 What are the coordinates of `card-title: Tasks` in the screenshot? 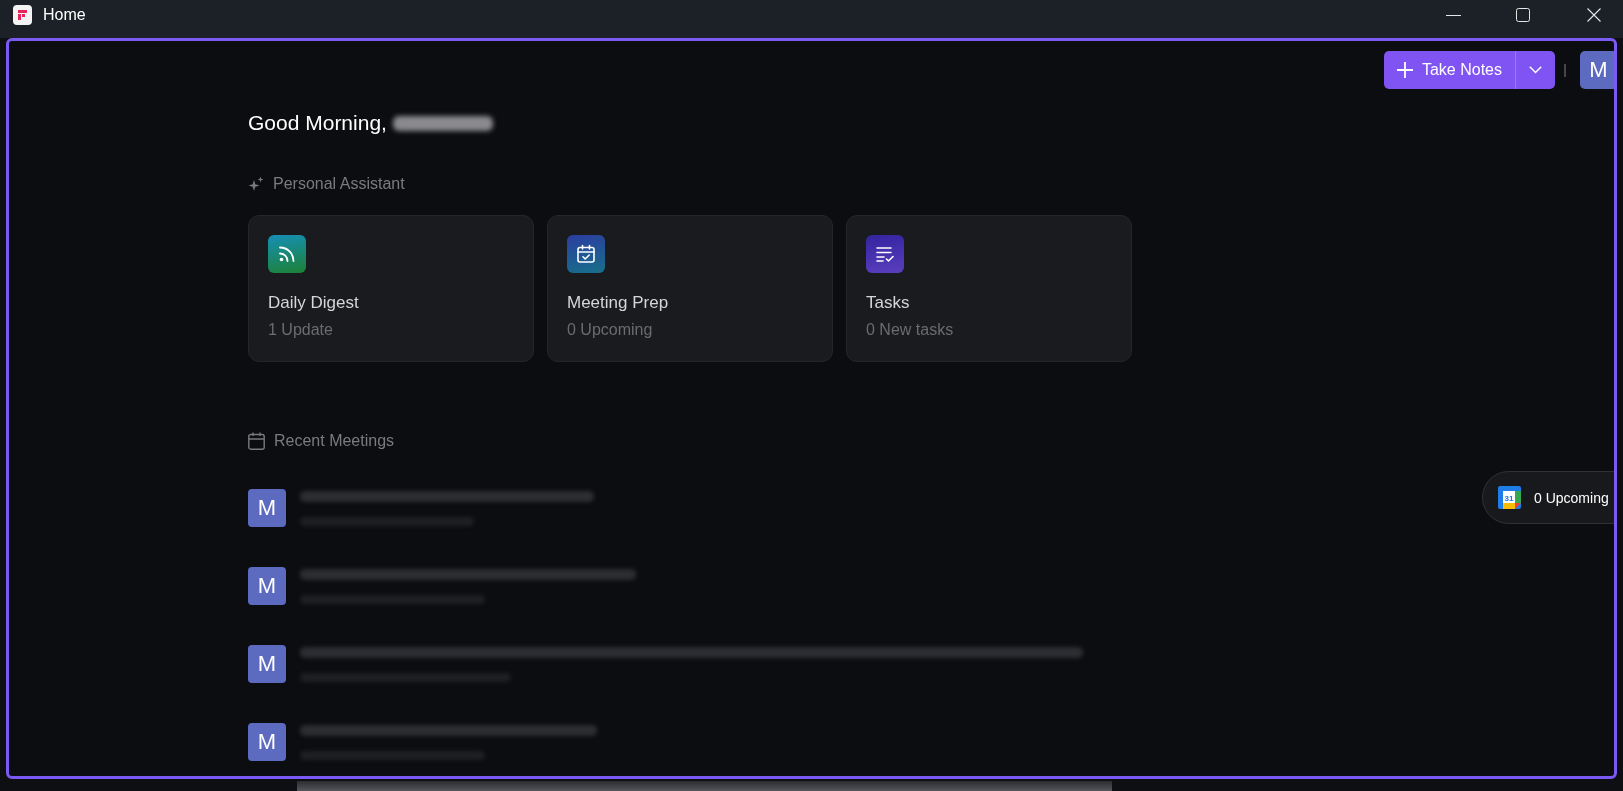 It's located at (888, 303).